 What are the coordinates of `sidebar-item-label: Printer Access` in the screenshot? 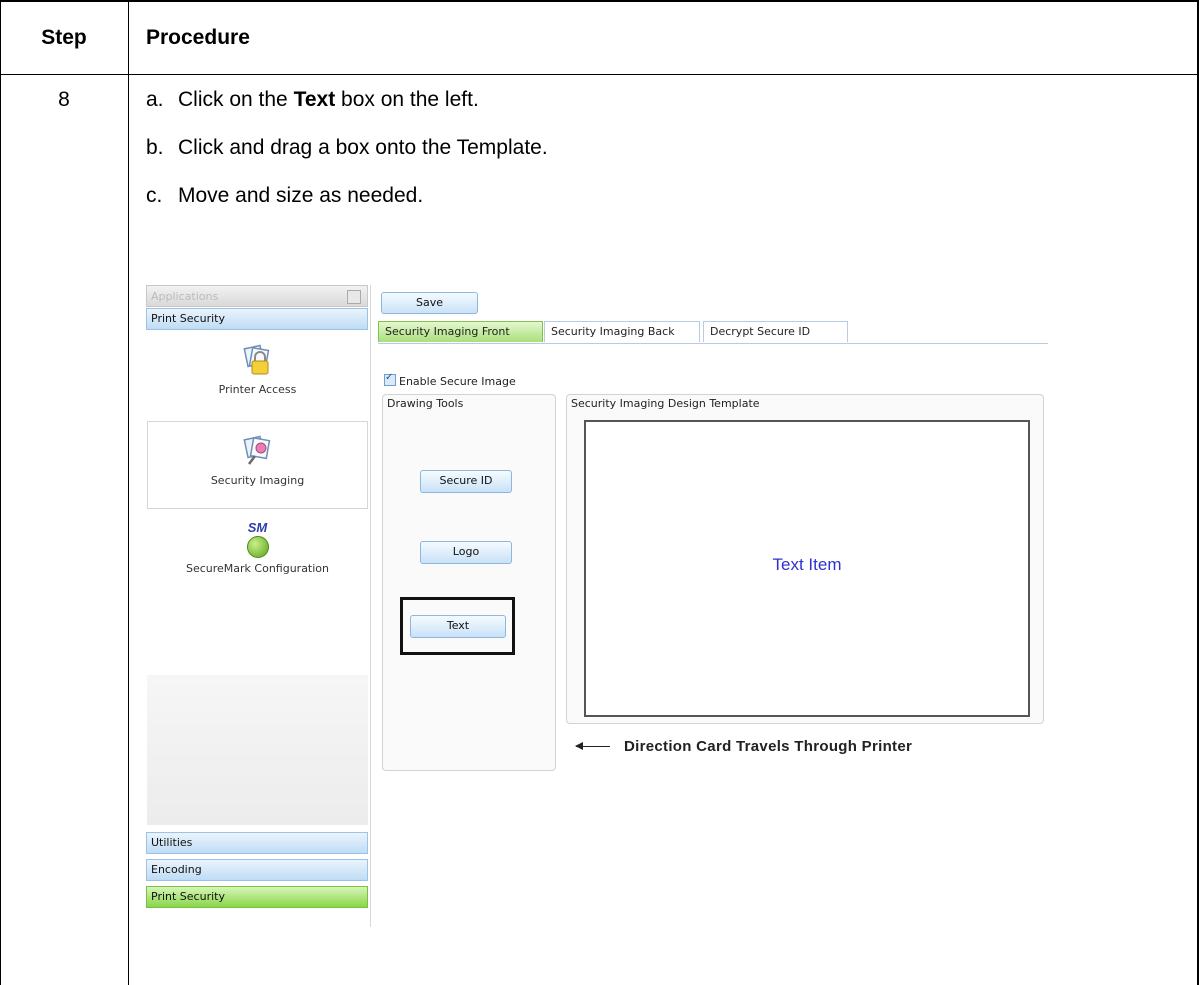 It's located at (257, 389).